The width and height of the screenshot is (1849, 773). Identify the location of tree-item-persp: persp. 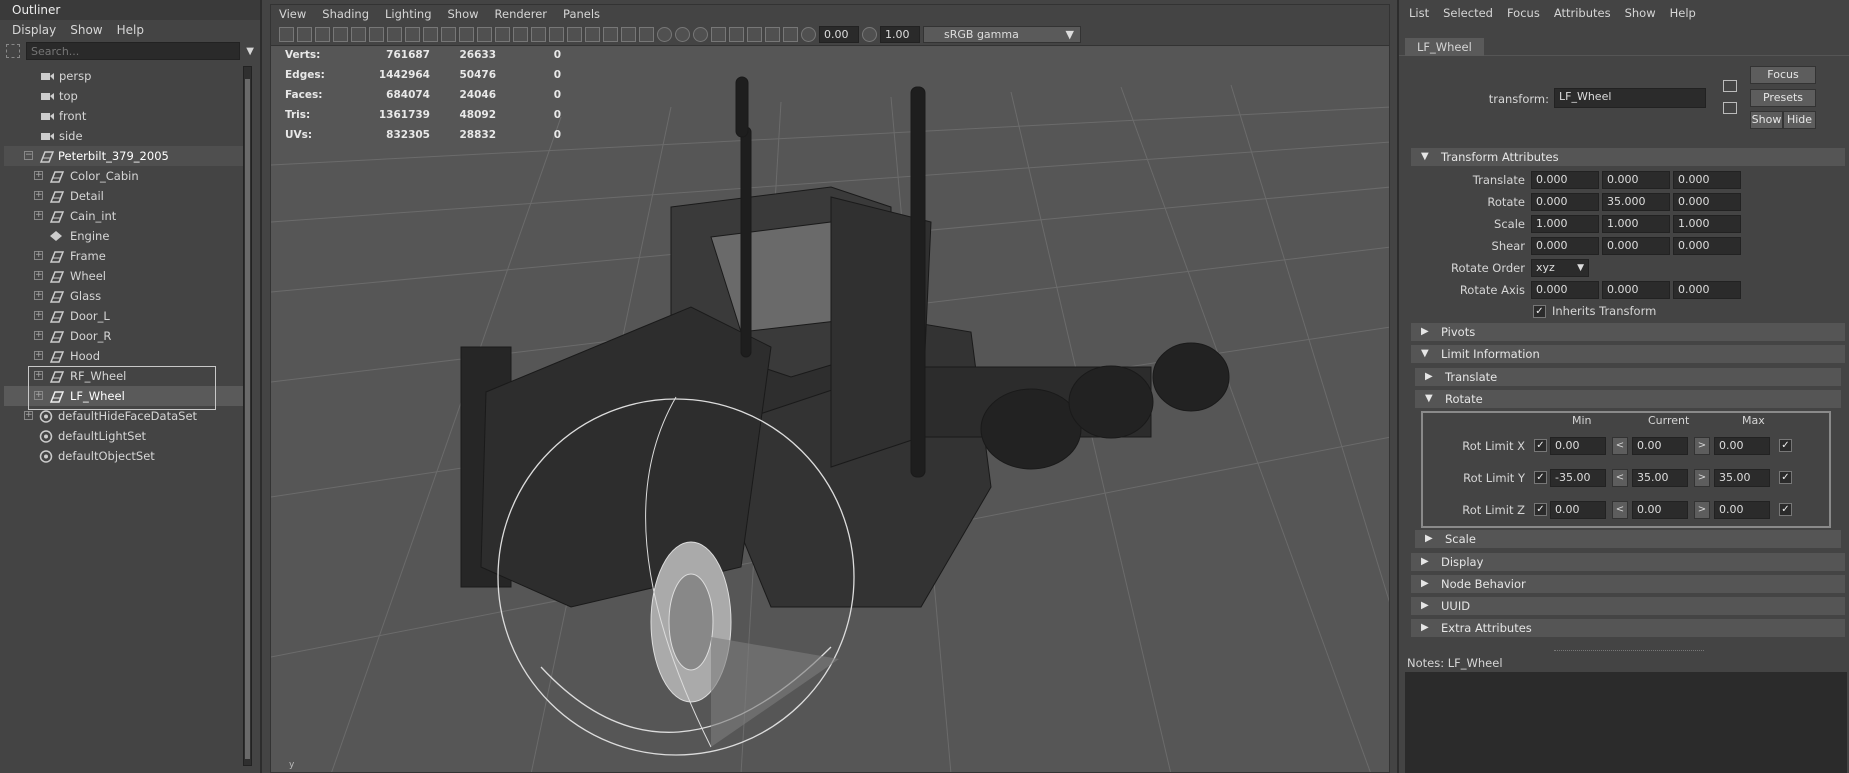
(126, 76).